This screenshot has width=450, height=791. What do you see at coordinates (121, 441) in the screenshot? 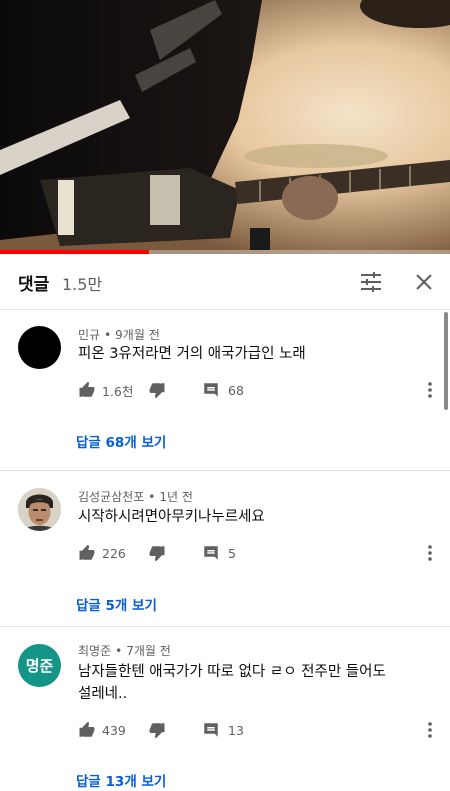
I see `view-replies-link: 답글 68개 보기` at bounding box center [121, 441].